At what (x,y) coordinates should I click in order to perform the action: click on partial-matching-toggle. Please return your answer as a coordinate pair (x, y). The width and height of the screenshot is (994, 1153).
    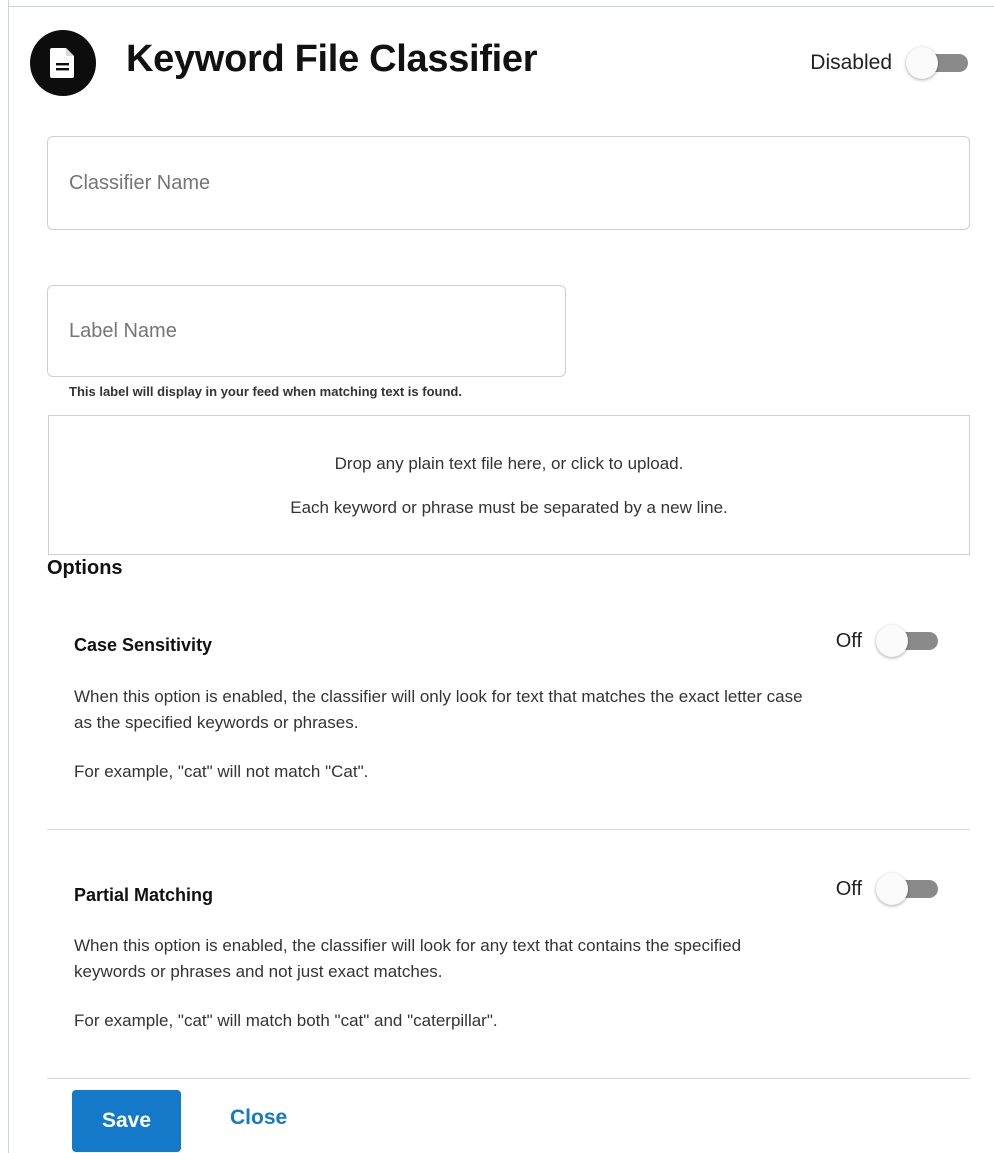
    Looking at the image, I should click on (908, 889).